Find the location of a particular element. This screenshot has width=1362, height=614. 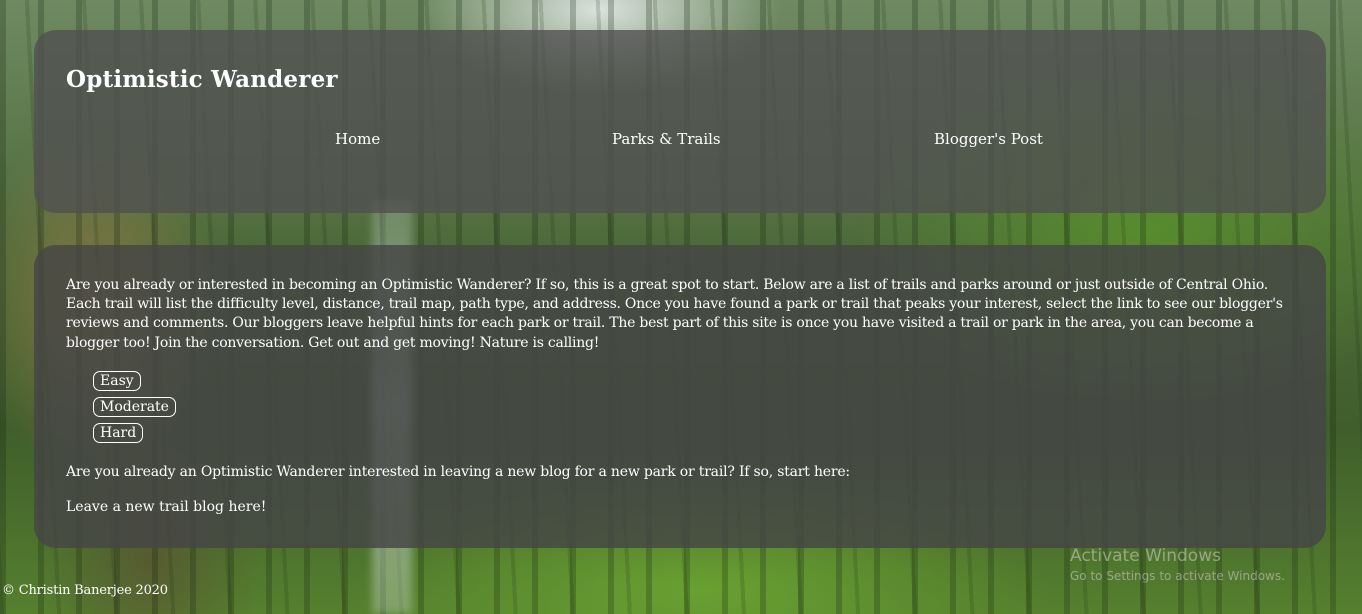

site-title: Optimistic Wanderer is located at coordinates (202, 79).